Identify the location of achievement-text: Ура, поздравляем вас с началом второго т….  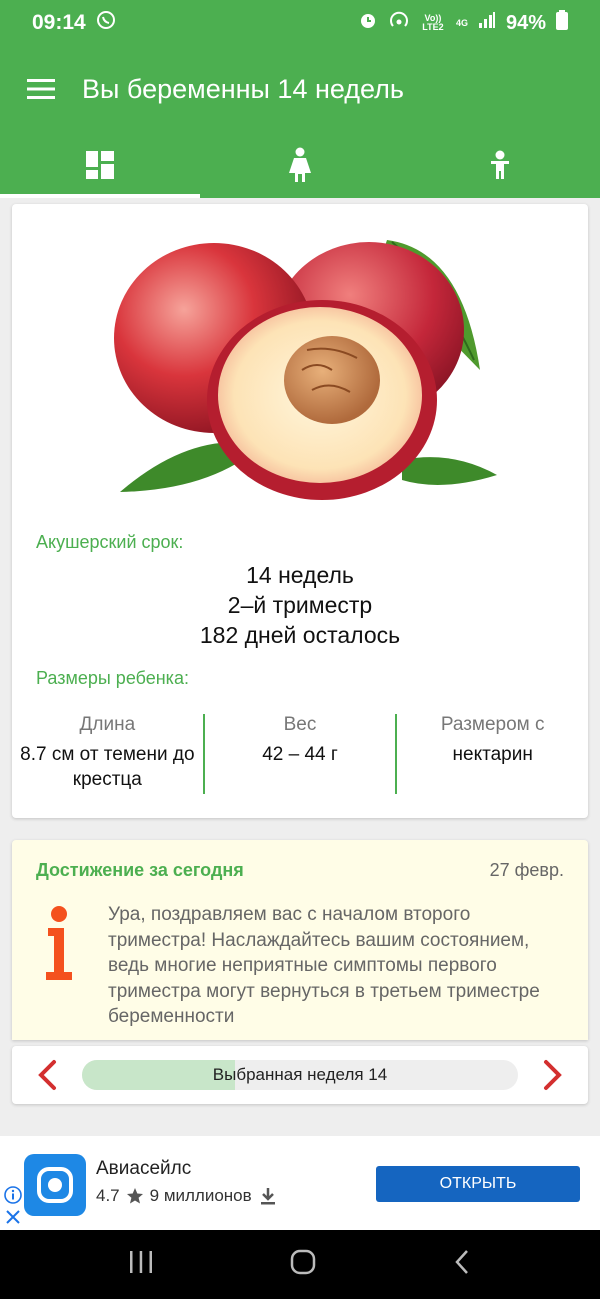
(324, 965).